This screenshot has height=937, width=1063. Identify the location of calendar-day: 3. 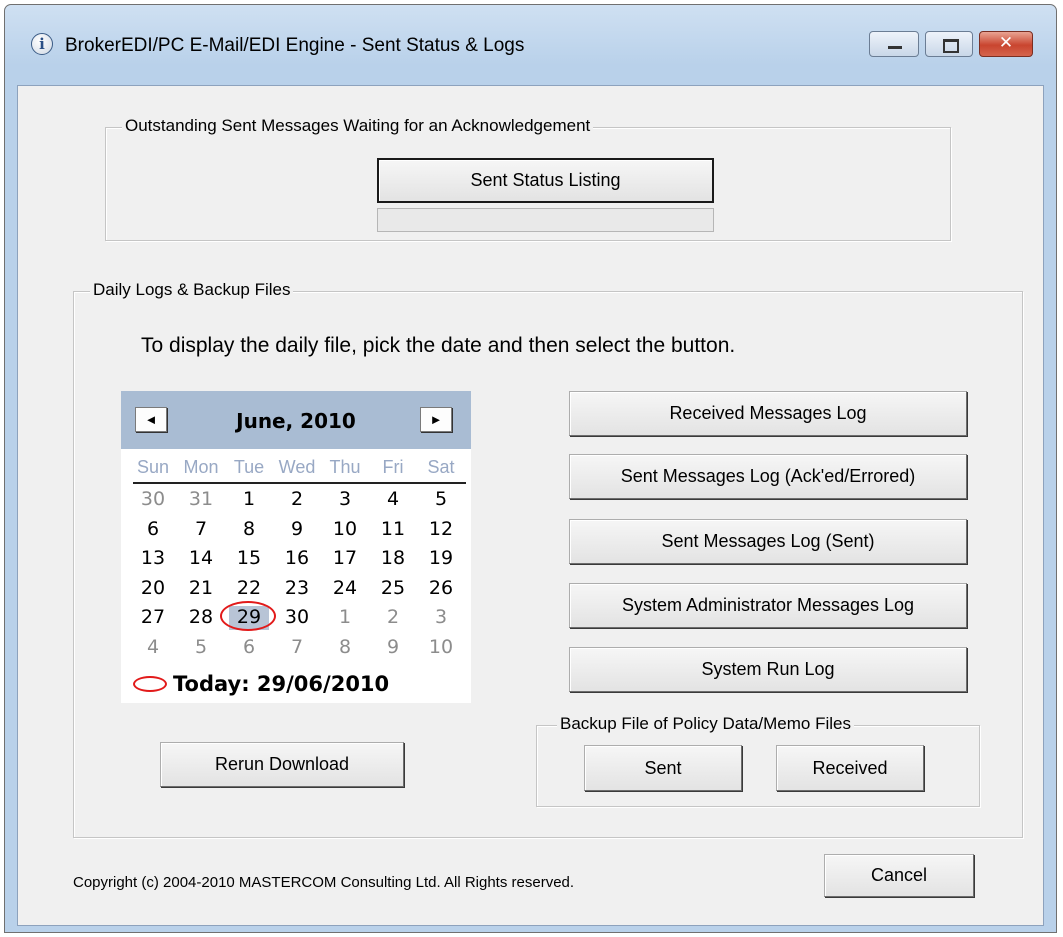
(345, 500).